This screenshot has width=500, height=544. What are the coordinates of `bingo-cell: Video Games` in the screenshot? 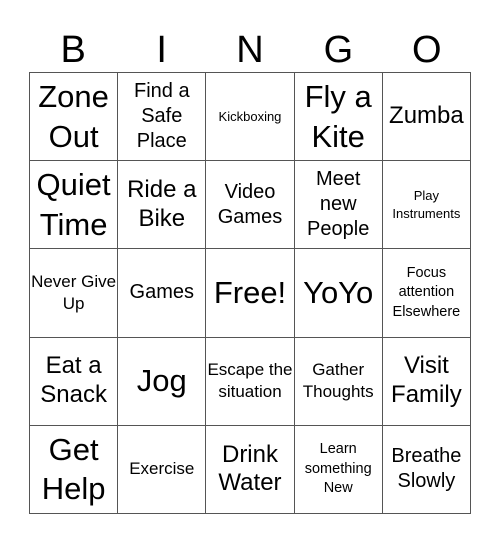 It's located at (250, 205).